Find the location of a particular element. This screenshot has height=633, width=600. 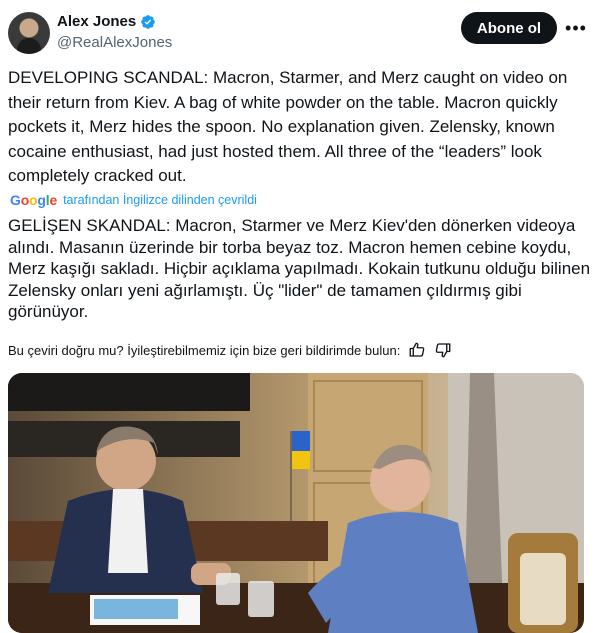

verified-badge-icon is located at coordinates (148, 21).